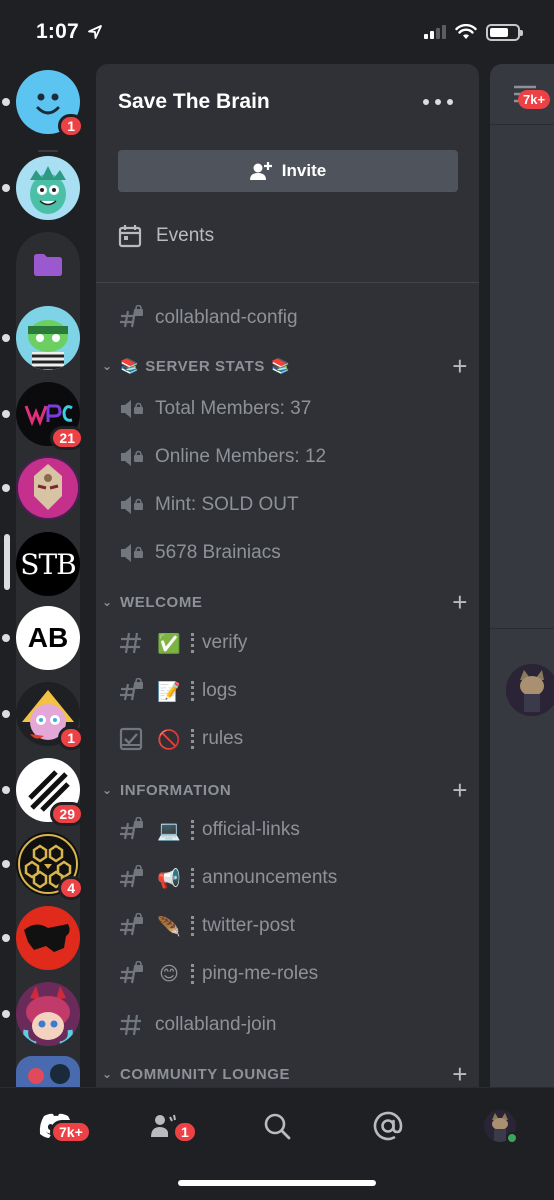 This screenshot has height=1200, width=554. Describe the element at coordinates (205, 1074) in the screenshot. I see `category-label: COMMUNITY LOUNGE` at that location.